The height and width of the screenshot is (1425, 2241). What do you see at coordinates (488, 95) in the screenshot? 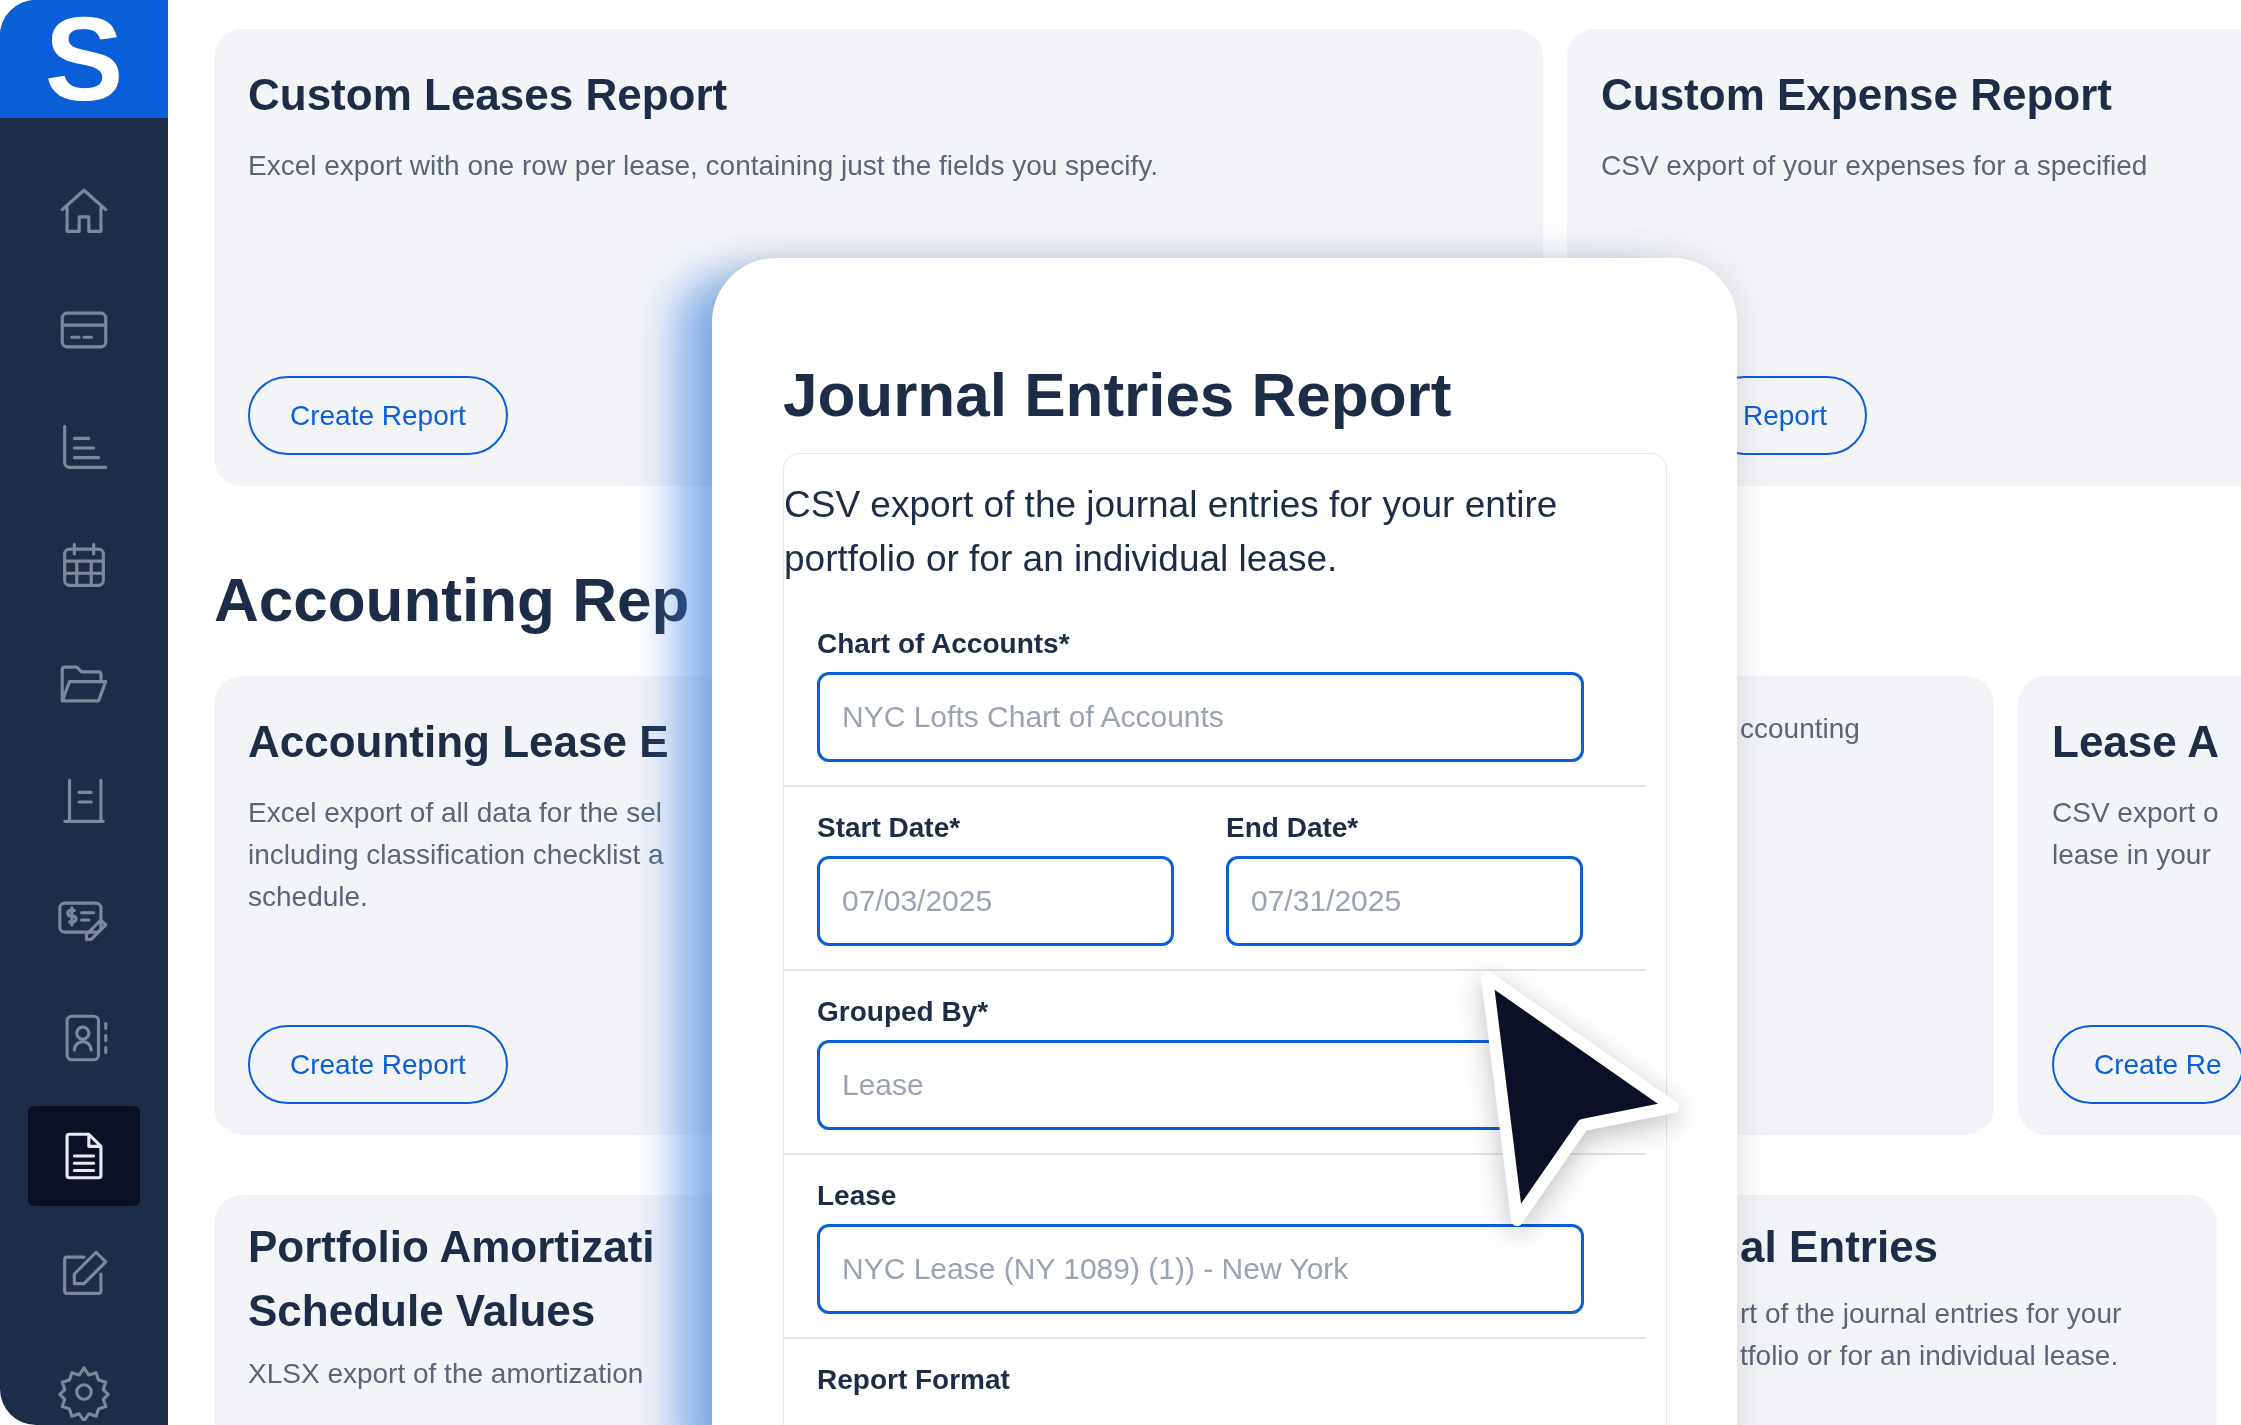
I see `card-title: Custom Leases Report` at bounding box center [488, 95].